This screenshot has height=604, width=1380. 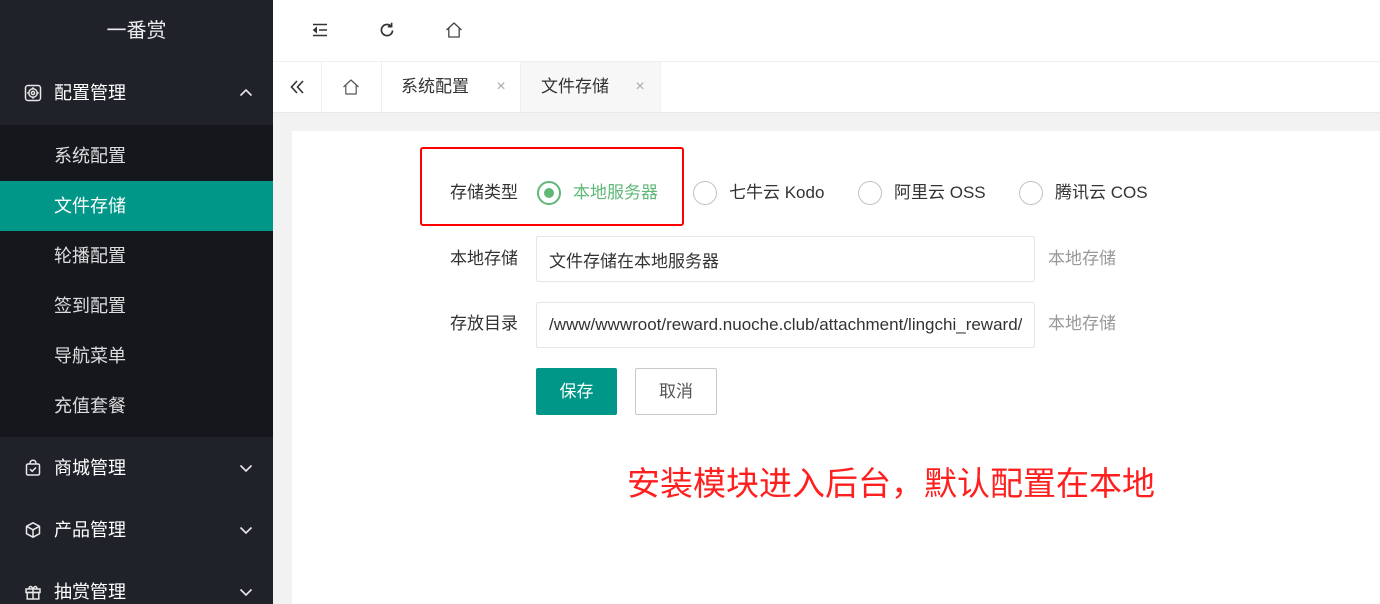 I want to click on highlight-box, so click(x=552, y=186).